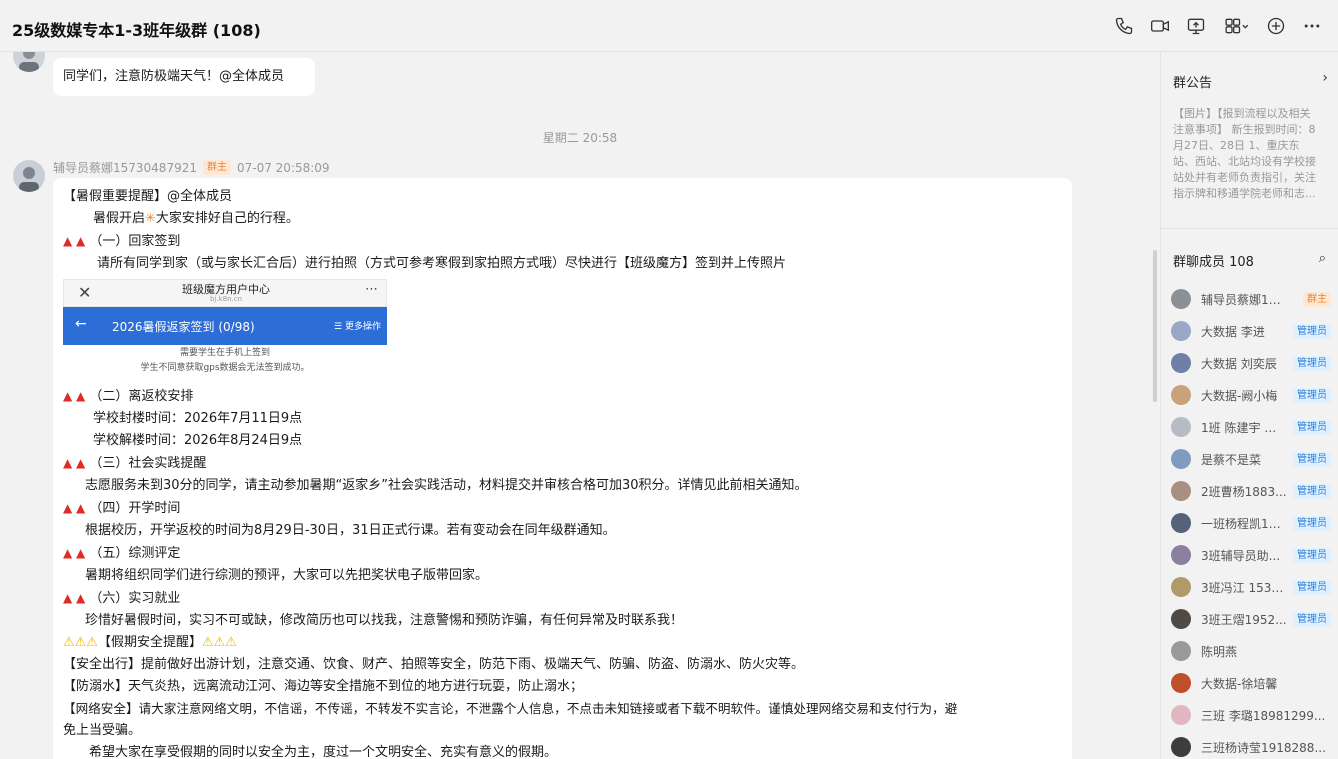 The image size is (1338, 759). I want to click on member-name: 大数据 李进, so click(1233, 331).